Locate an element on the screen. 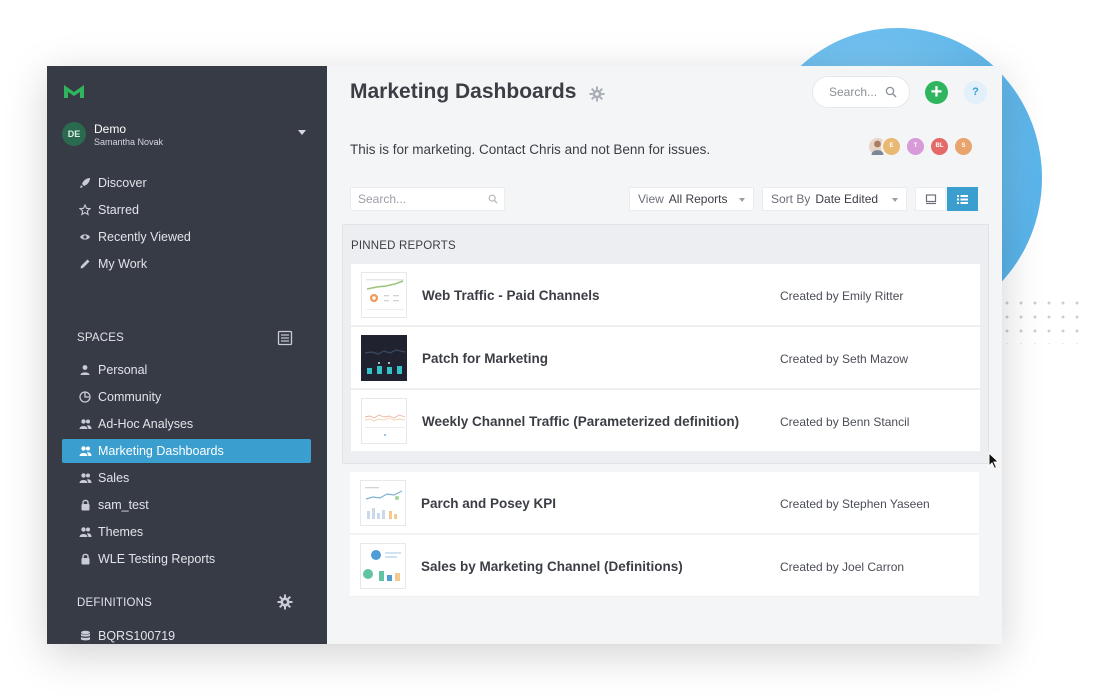 The image size is (1100, 695). space-item-label: sam_test is located at coordinates (123, 505).